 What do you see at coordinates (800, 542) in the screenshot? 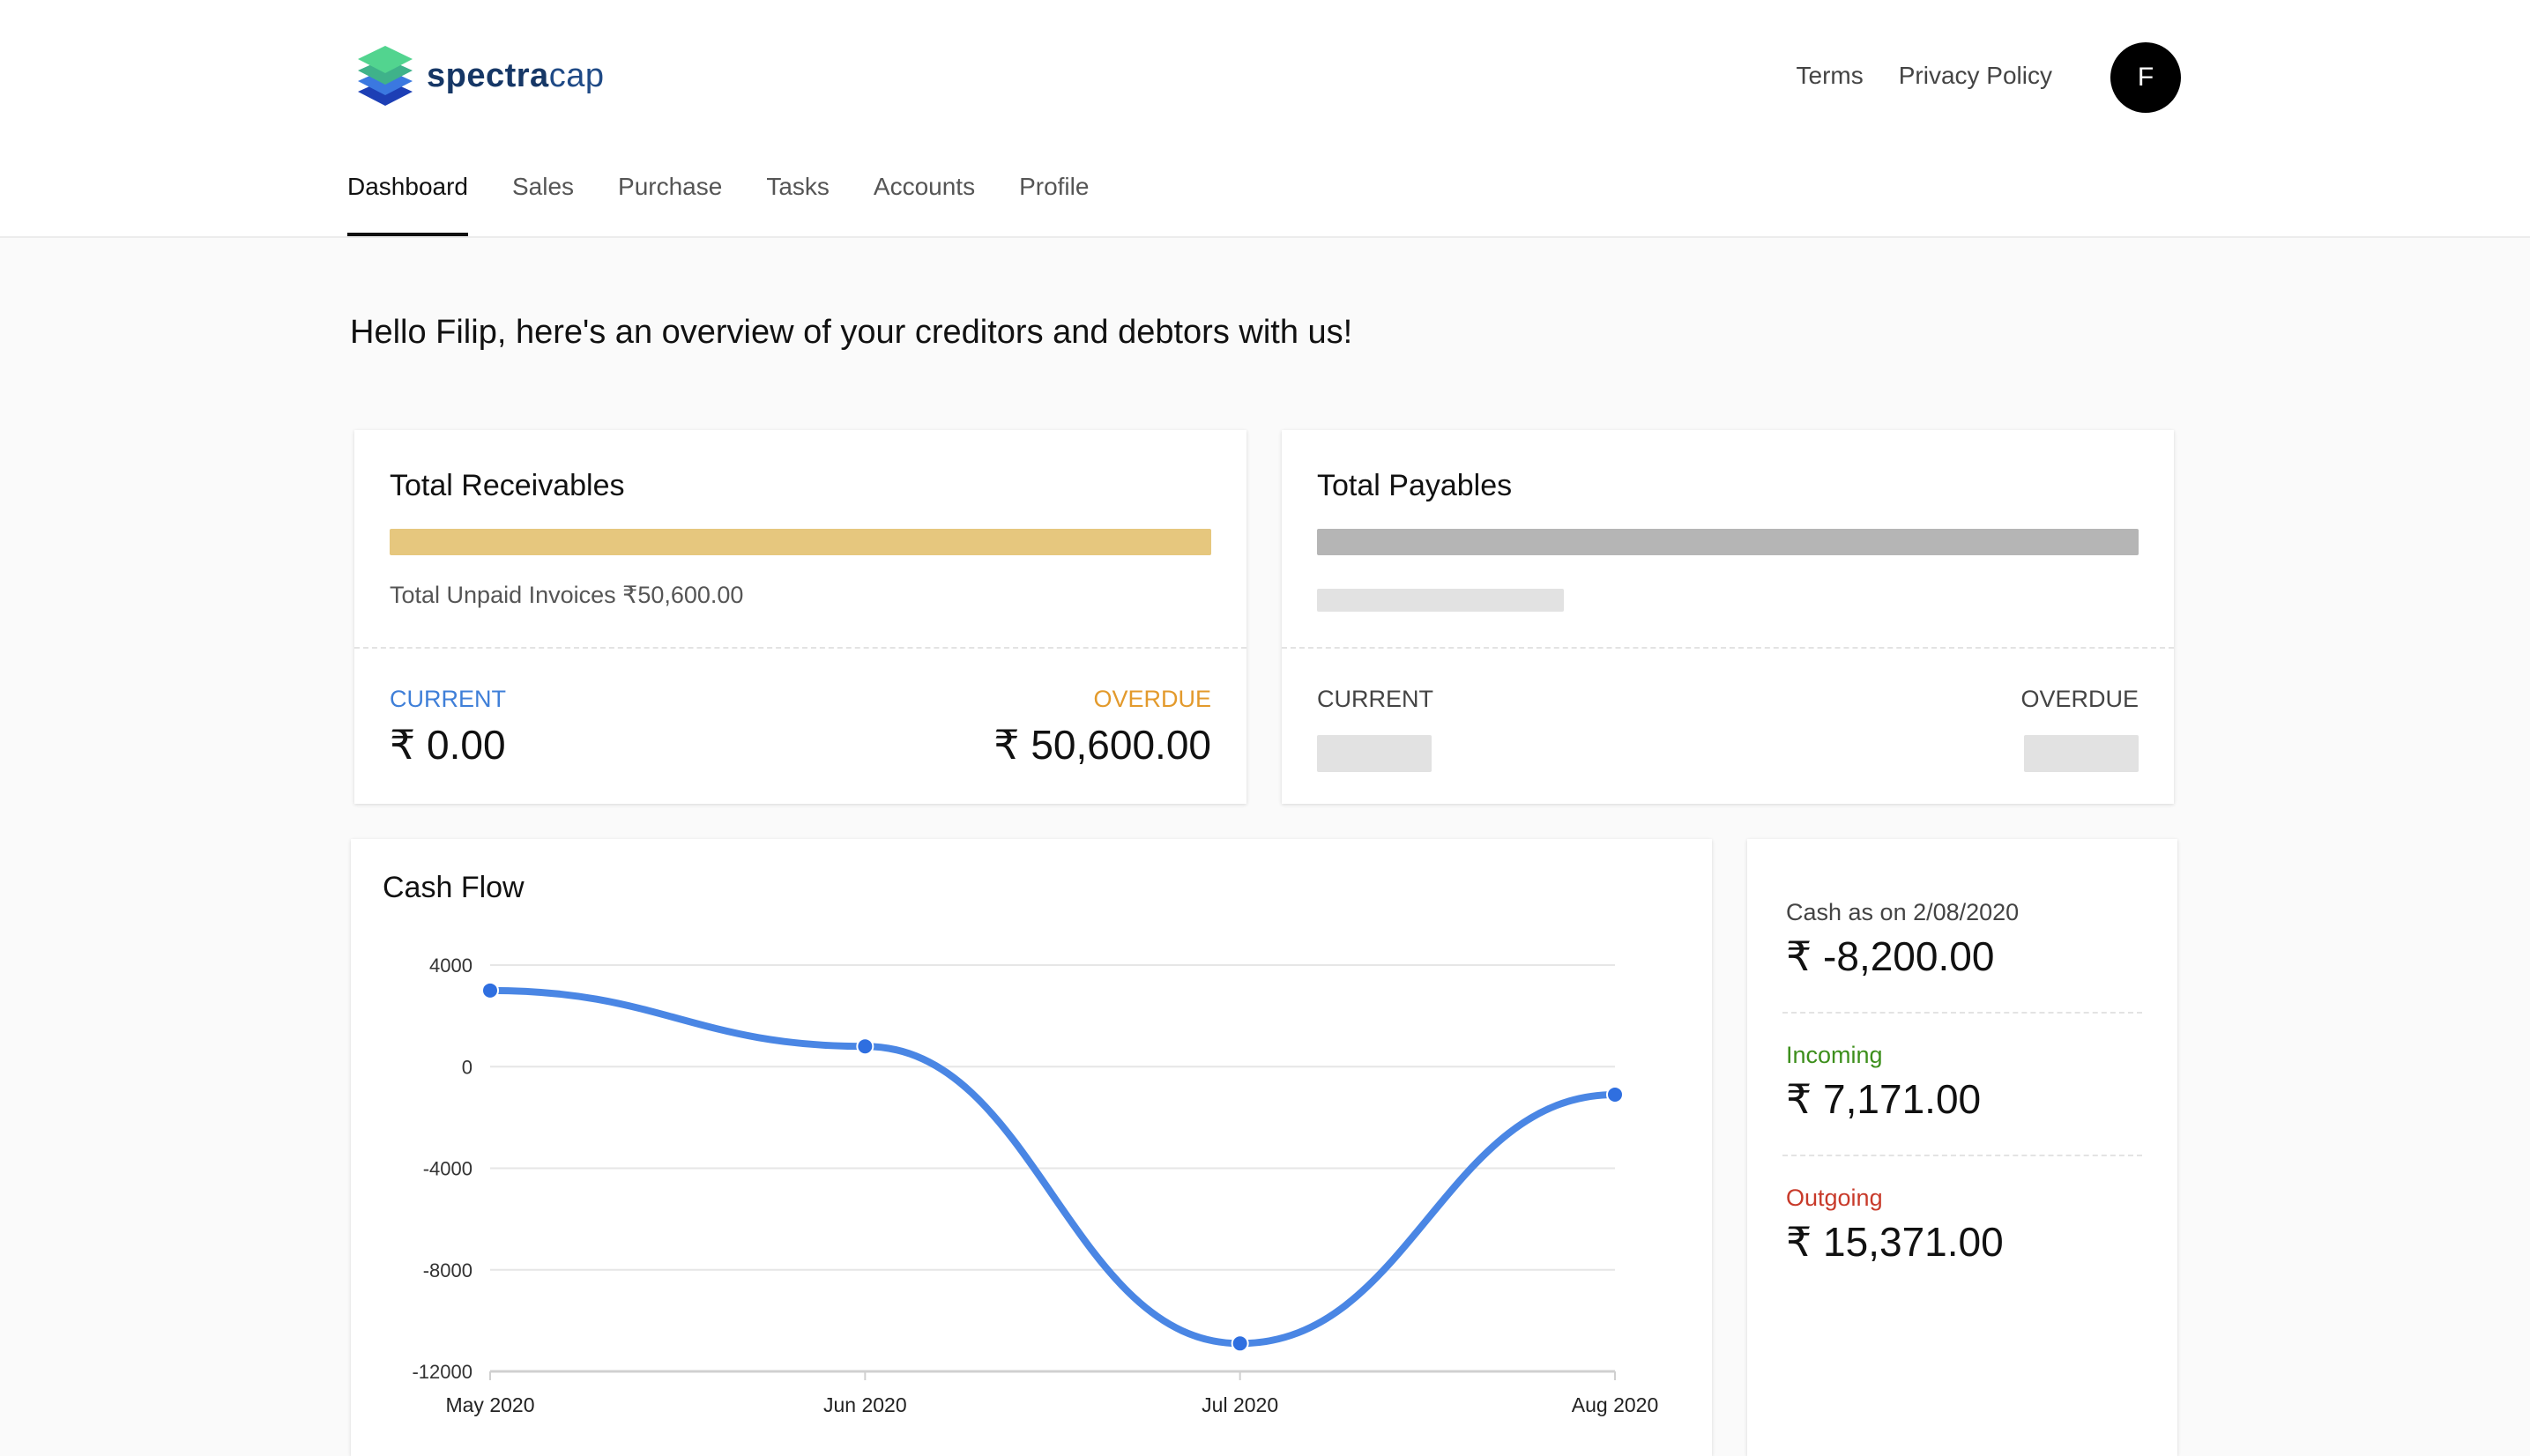
I see `receivables-progress-bar` at bounding box center [800, 542].